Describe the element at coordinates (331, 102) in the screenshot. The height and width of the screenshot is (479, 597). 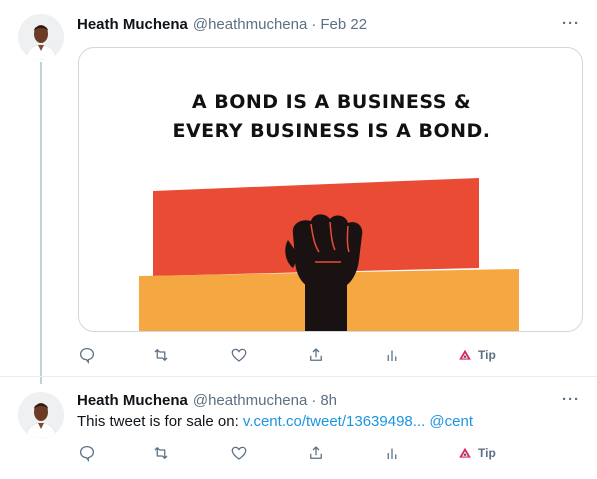
I see `media-headline-line1: A BOND IS A BUSINESS &` at that location.